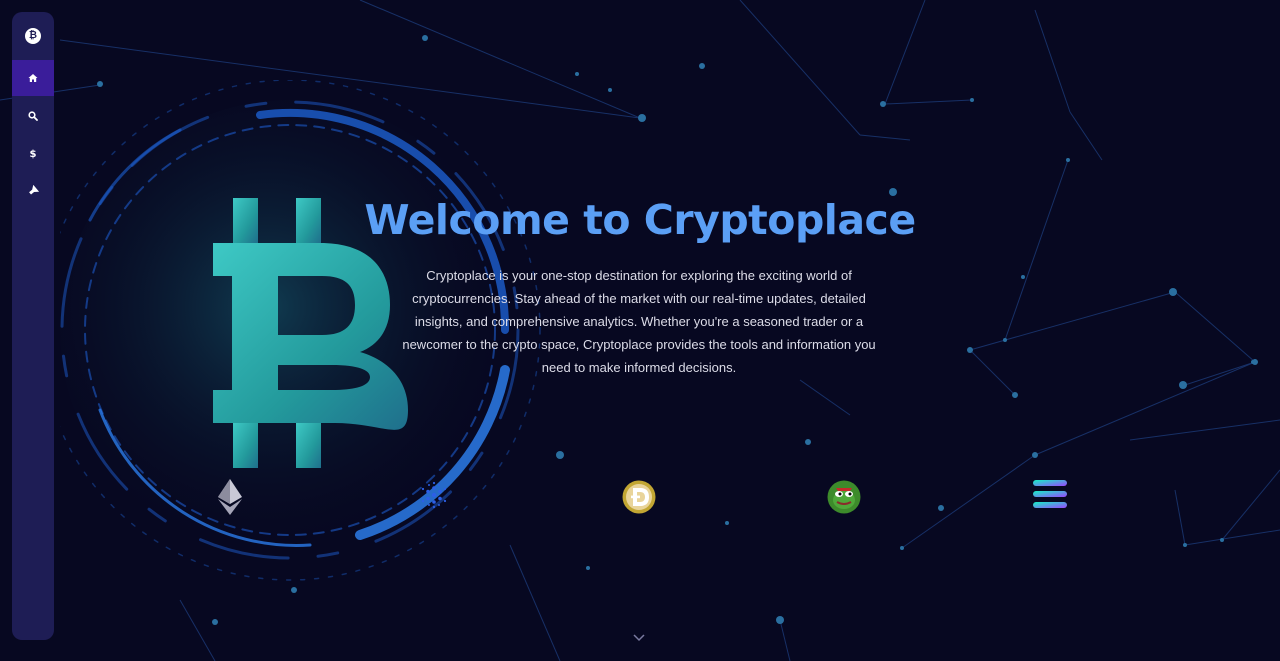 The width and height of the screenshot is (1280, 661). Describe the element at coordinates (33, 36) in the screenshot. I see `bitcoin-icon: ₿` at that location.